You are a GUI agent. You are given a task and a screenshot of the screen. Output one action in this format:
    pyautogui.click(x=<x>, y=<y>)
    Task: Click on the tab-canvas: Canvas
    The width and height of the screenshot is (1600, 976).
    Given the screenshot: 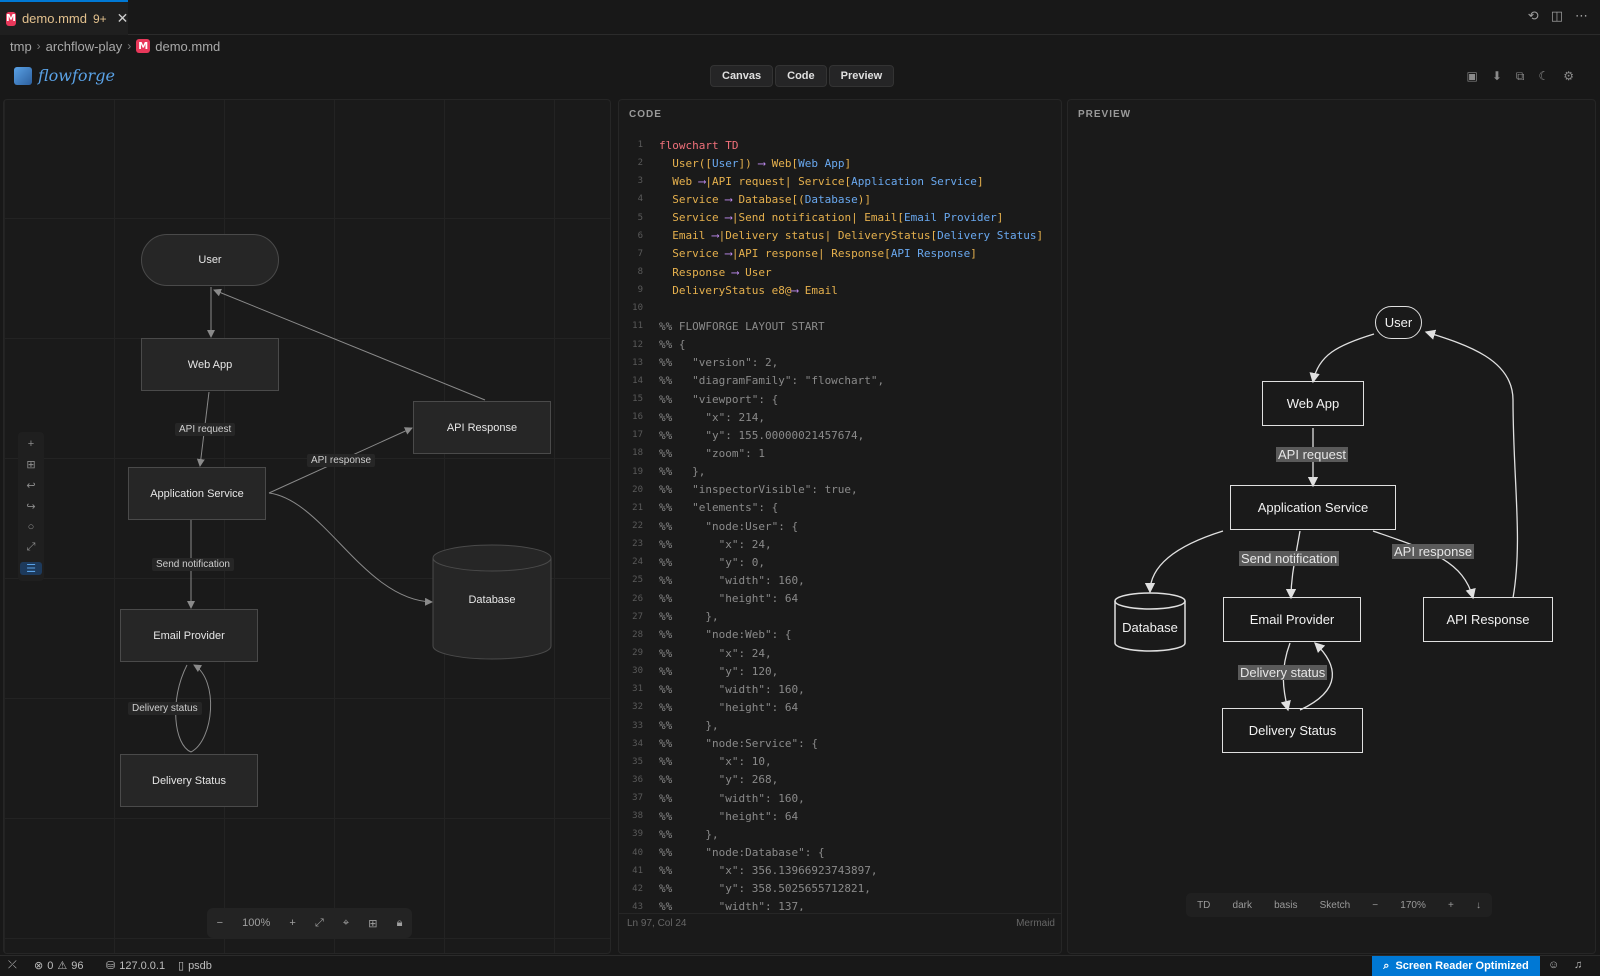 What is the action you would take?
    pyautogui.click(x=742, y=76)
    